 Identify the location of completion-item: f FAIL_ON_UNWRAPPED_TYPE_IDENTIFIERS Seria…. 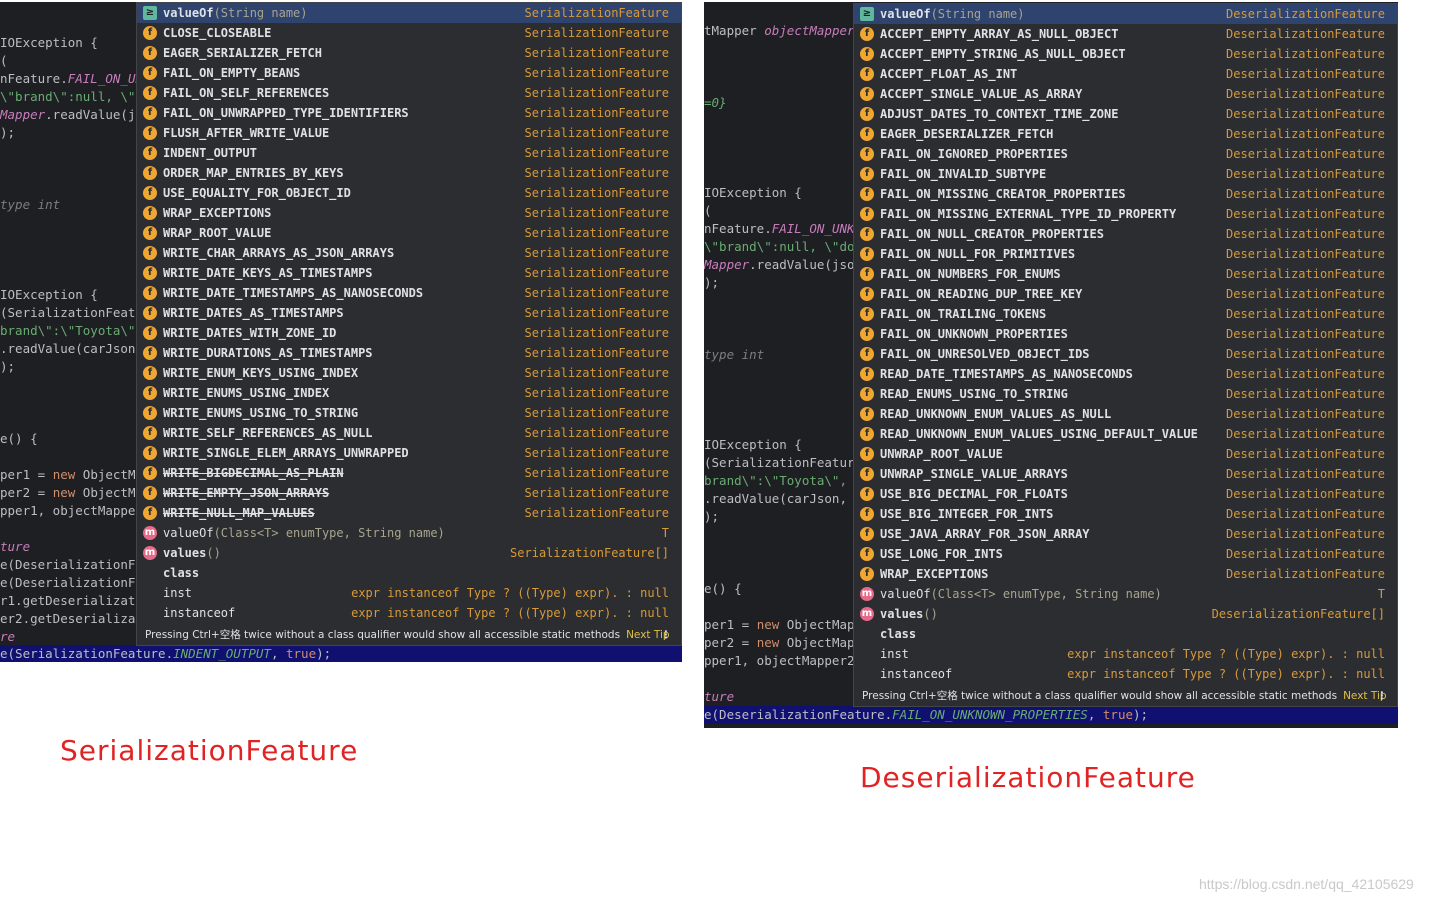
(409, 113).